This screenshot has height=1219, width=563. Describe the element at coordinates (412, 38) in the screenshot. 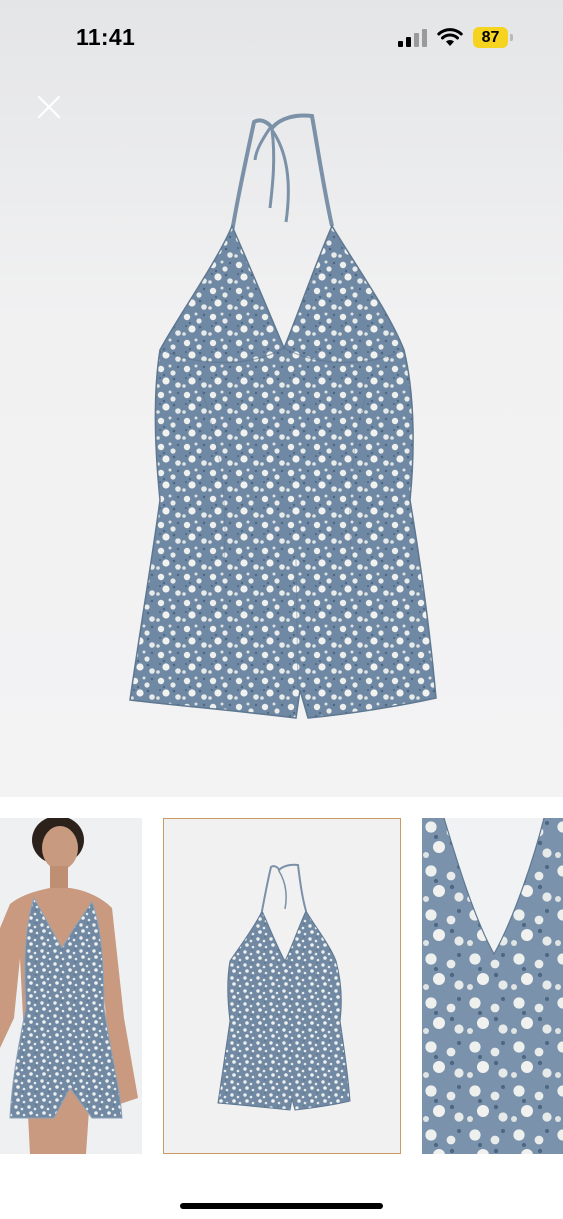

I see `cellular-signal-icon` at that location.